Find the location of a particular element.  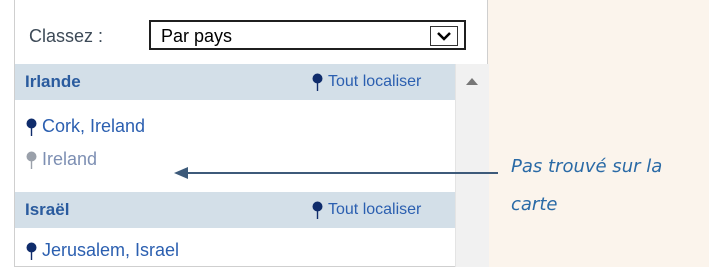

group-title: Irlande is located at coordinates (53, 81).